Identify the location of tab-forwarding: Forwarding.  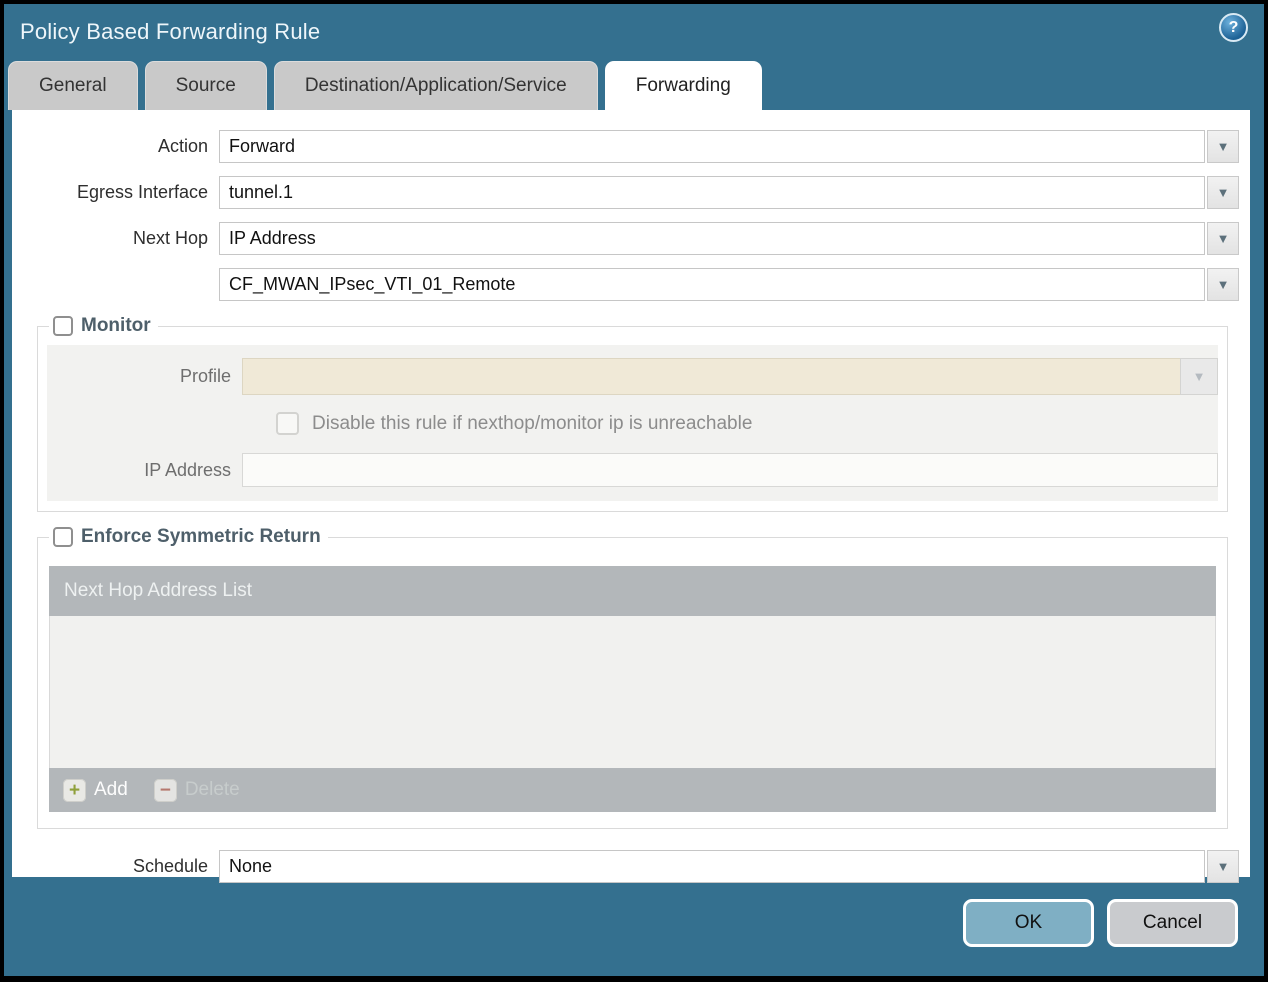
(683, 85).